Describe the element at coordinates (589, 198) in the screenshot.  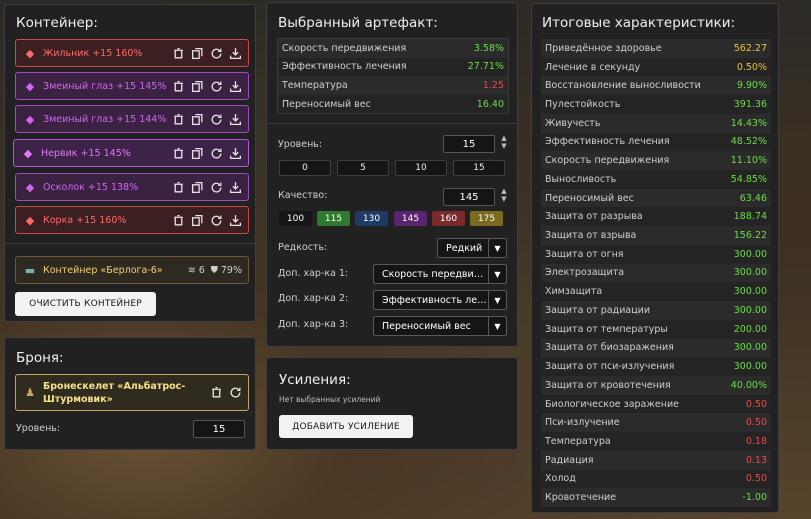
I see `totals-row-label: Переносимый вес` at that location.